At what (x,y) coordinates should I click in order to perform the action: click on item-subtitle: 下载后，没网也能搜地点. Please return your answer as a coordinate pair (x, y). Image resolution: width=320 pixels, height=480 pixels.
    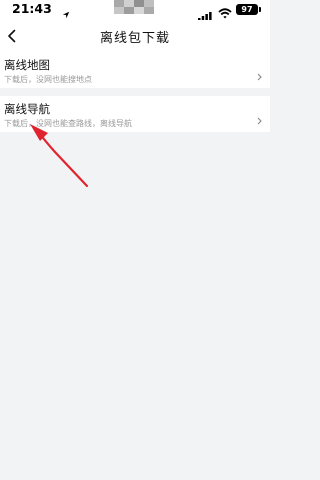
    Looking at the image, I should click on (48, 79).